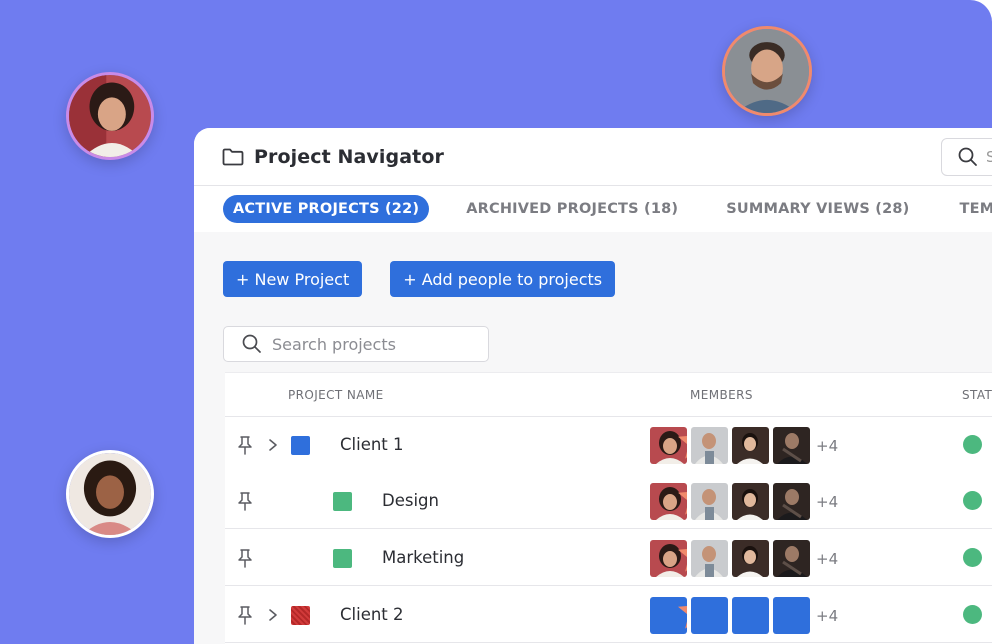 Image resolution: width=992 pixels, height=644 pixels. Describe the element at coordinates (977, 395) in the screenshot. I see `column-header-status: STAT` at that location.